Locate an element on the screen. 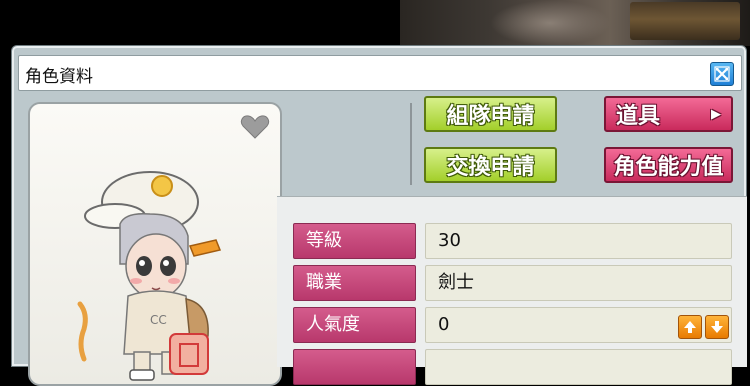 This screenshot has width=750, height=386. stat-value-fame-row: 0 is located at coordinates (578, 325).